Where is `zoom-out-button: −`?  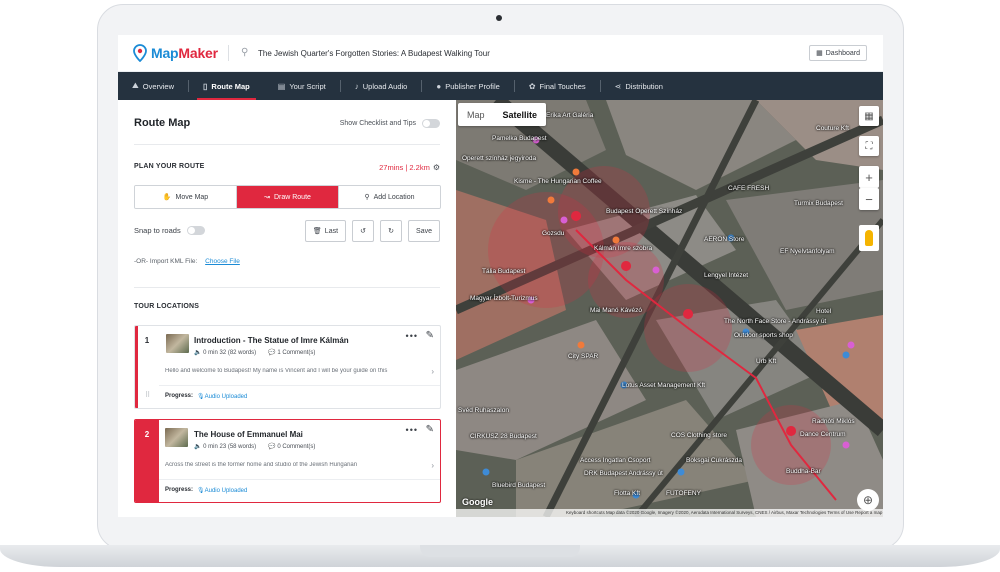
zoom-out-button: − is located at coordinates (869, 199).